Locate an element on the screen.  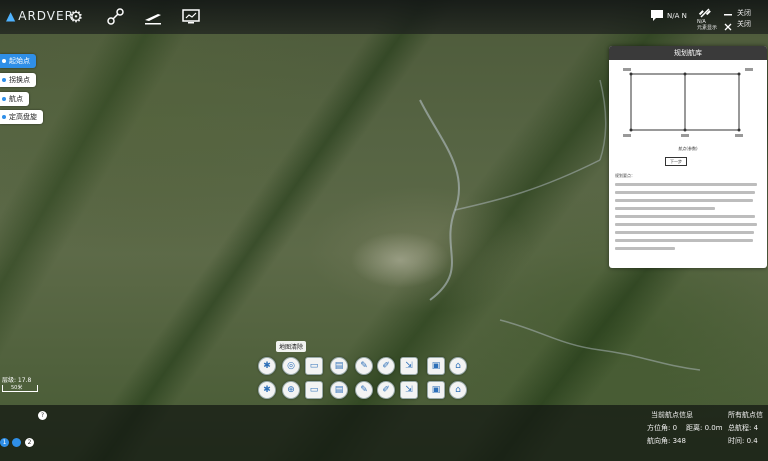
start-point-dot-icon is located at coordinates (4, 61).